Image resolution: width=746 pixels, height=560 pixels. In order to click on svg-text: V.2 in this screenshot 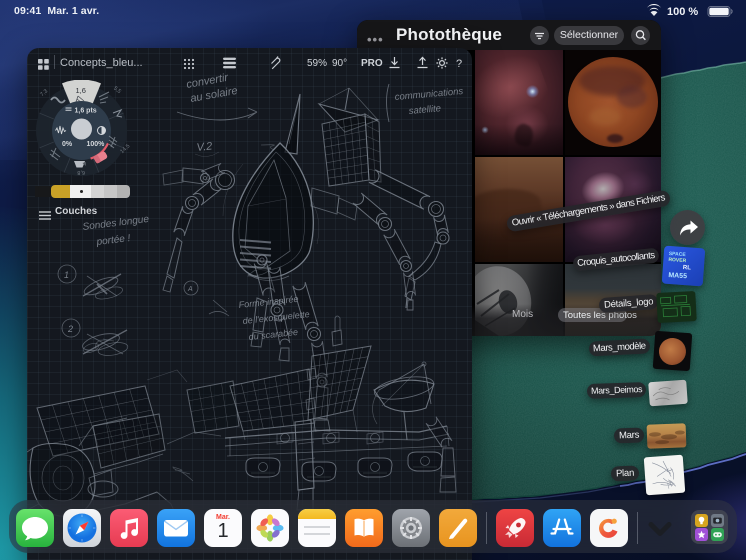, I will do `click(204, 147)`.